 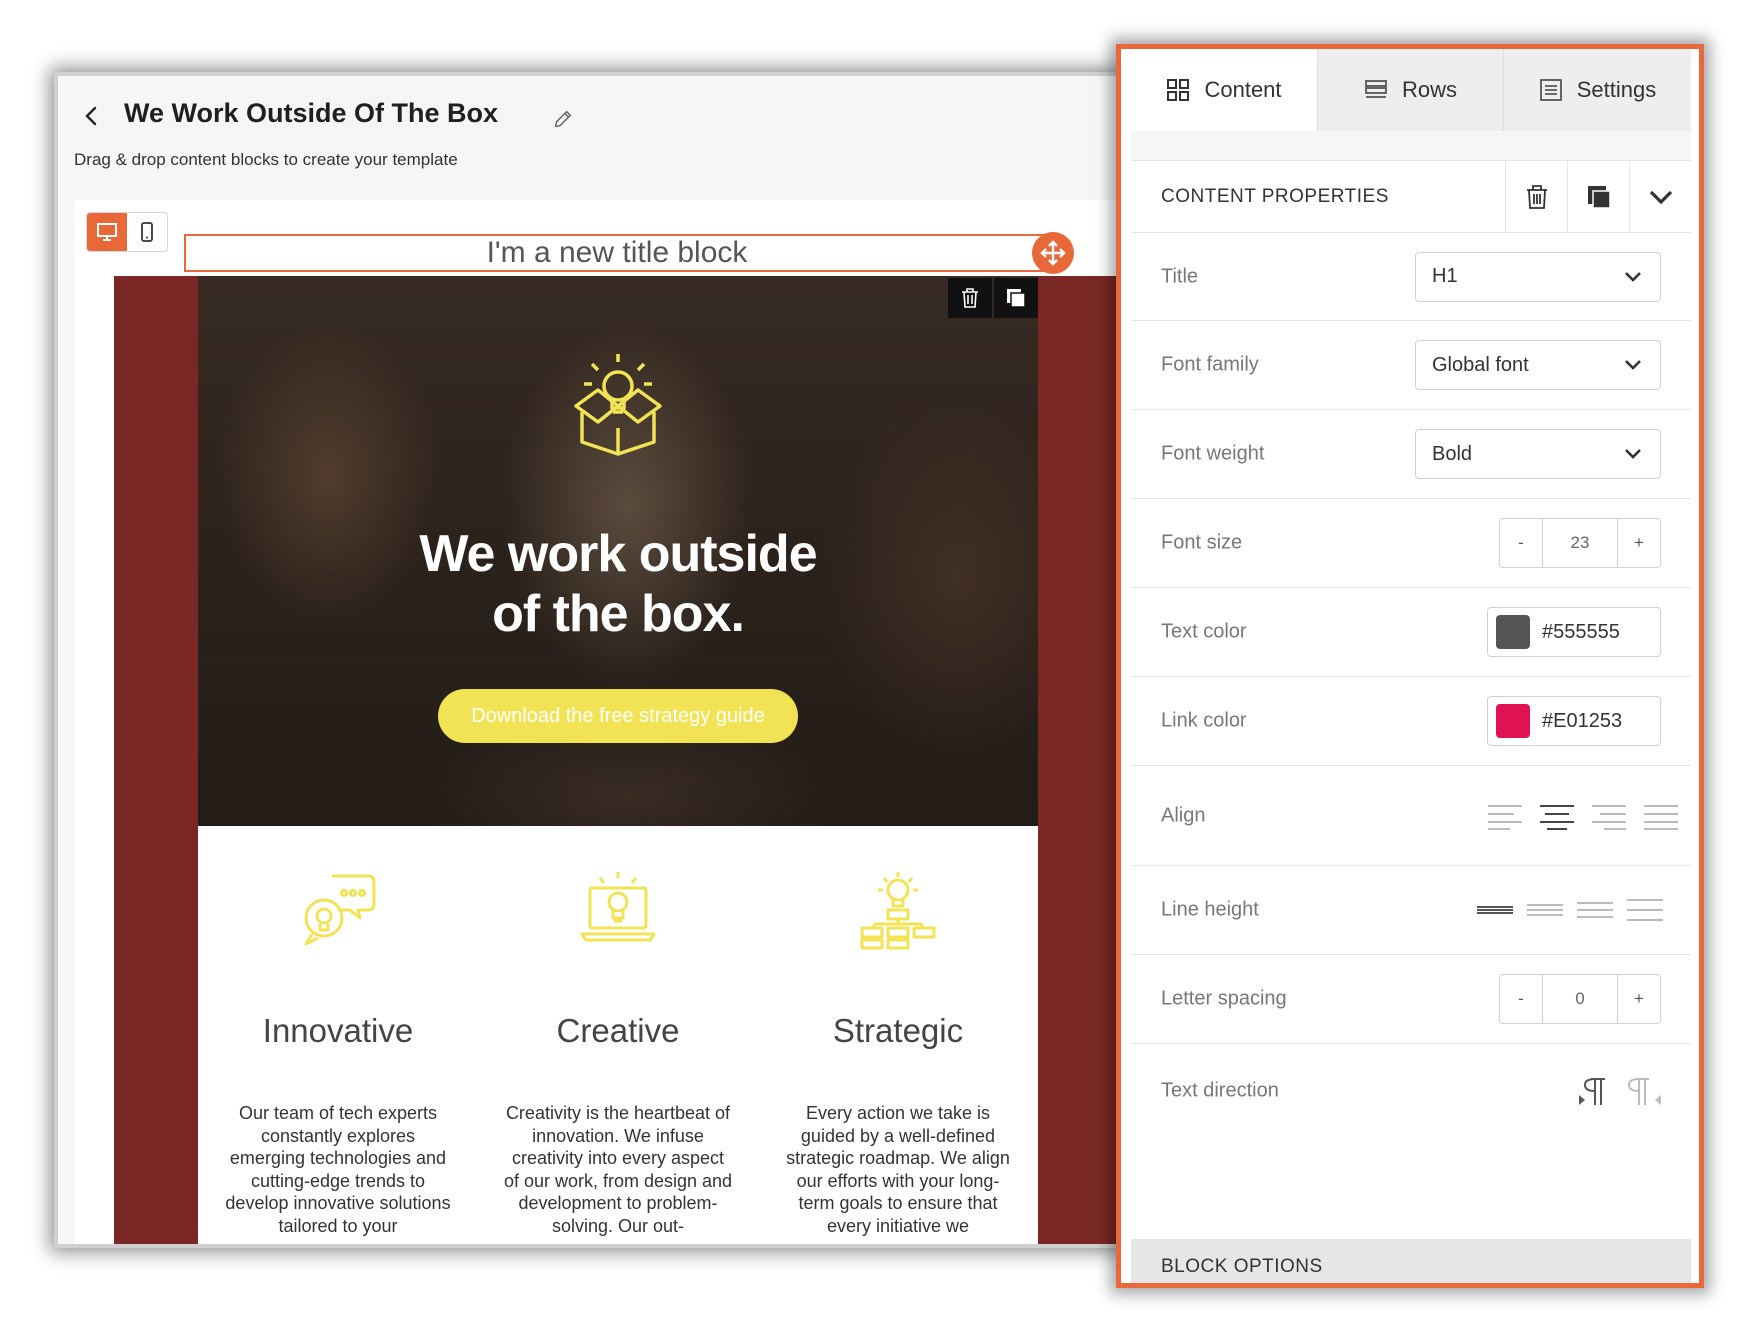 What do you see at coordinates (1016, 298) in the screenshot?
I see `row-duplicate-button` at bounding box center [1016, 298].